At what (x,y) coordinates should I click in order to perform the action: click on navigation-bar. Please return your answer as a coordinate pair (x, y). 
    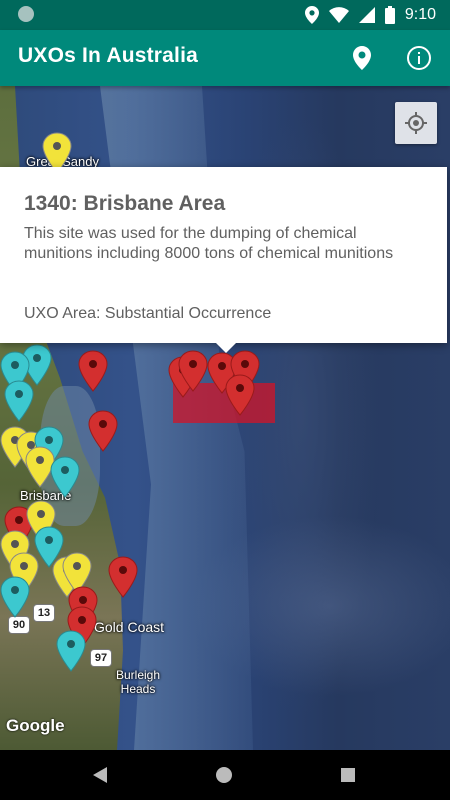
    Looking at the image, I should click on (225, 775).